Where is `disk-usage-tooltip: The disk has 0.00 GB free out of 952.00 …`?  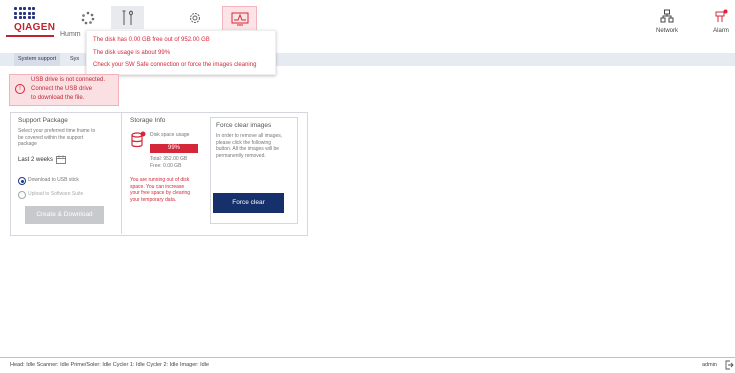 disk-usage-tooltip: The disk has 0.00 GB free out of 952.00 … is located at coordinates (181, 52).